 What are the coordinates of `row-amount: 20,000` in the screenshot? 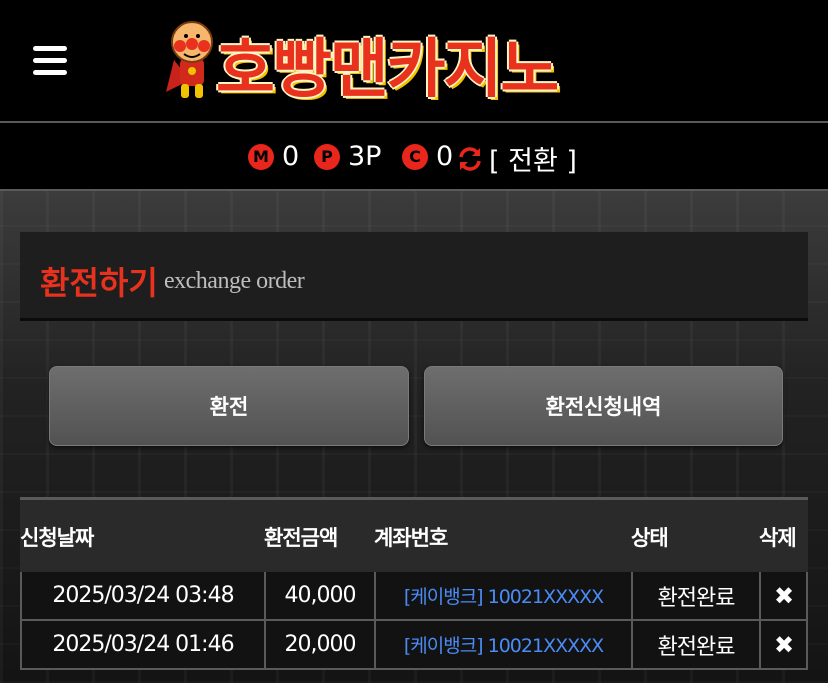 It's located at (321, 644).